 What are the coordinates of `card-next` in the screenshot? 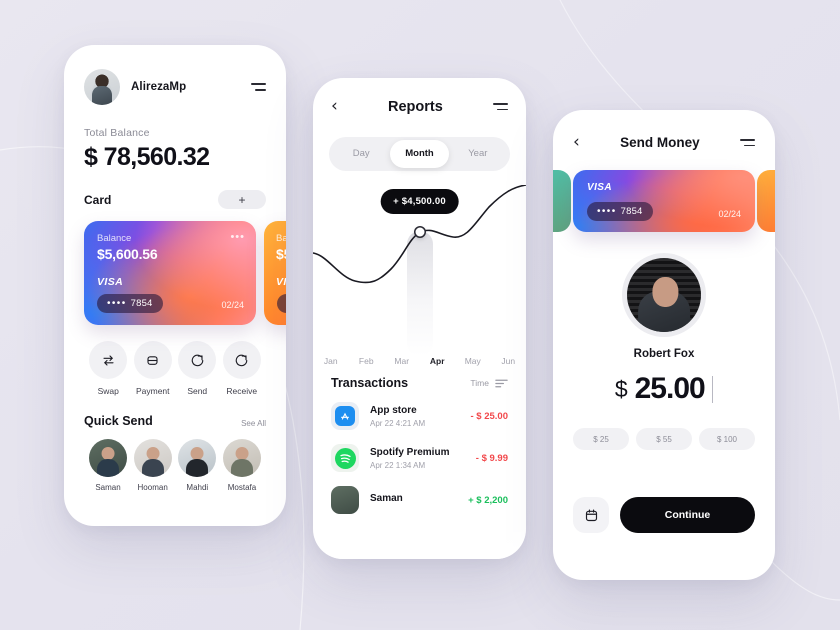 It's located at (766, 201).